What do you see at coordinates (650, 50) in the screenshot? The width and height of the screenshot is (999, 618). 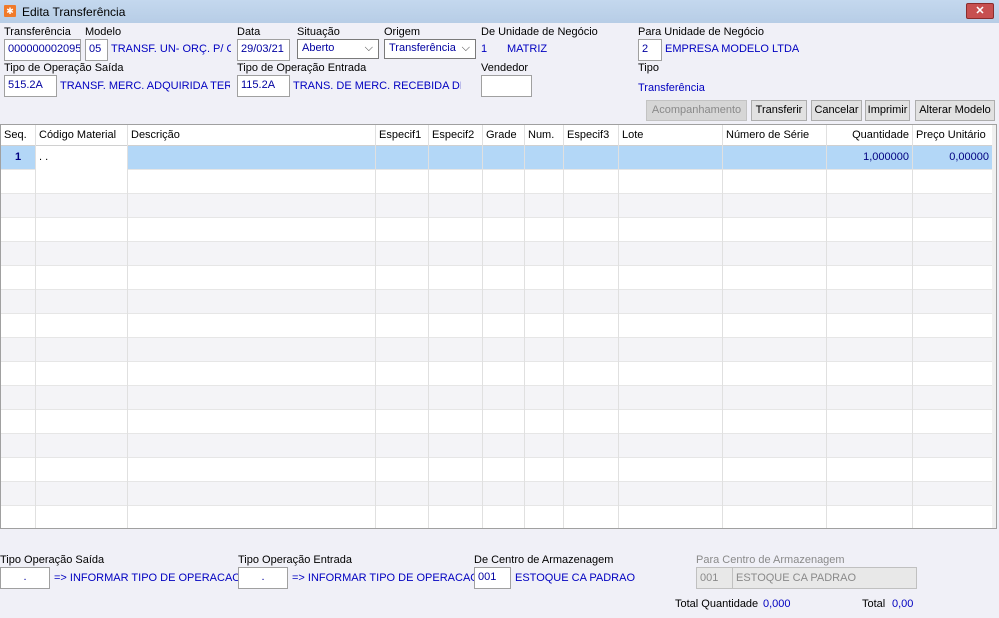 I see `para-unidade-field: 2` at bounding box center [650, 50].